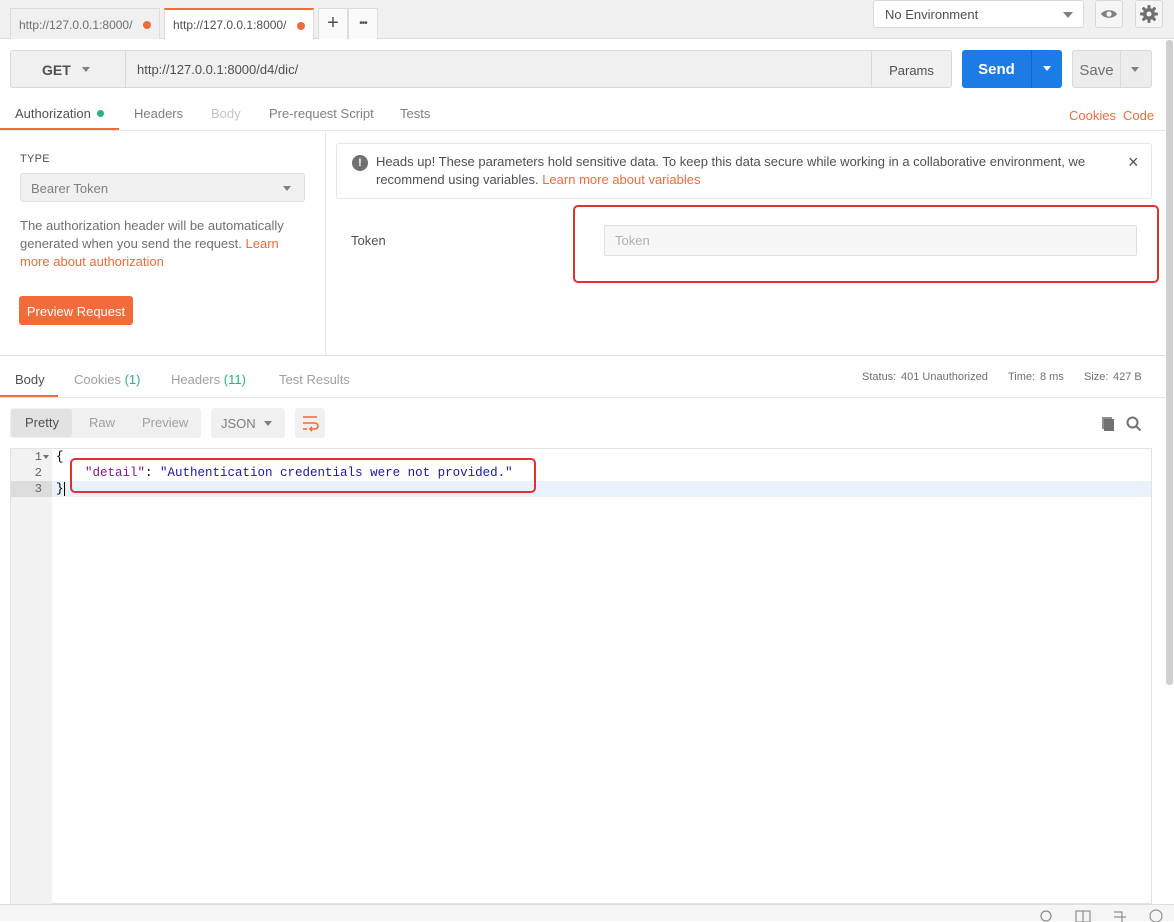 This screenshot has height=922, width=1174. What do you see at coordinates (158, 113) in the screenshot?
I see `tab-headers: Headers` at bounding box center [158, 113].